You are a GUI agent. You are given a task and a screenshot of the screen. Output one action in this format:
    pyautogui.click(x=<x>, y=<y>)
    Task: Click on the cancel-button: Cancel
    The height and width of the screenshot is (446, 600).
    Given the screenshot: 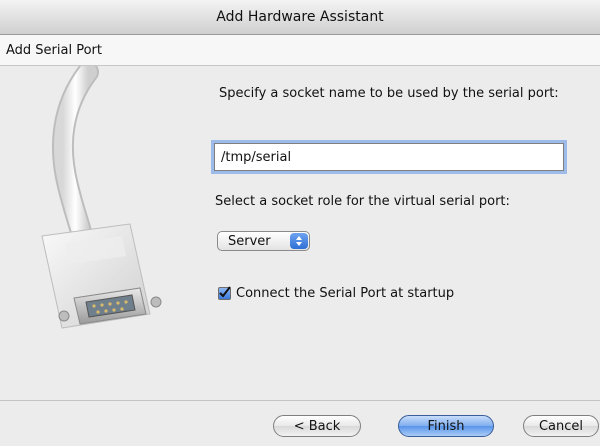 What is the action you would take?
    pyautogui.click(x=561, y=426)
    